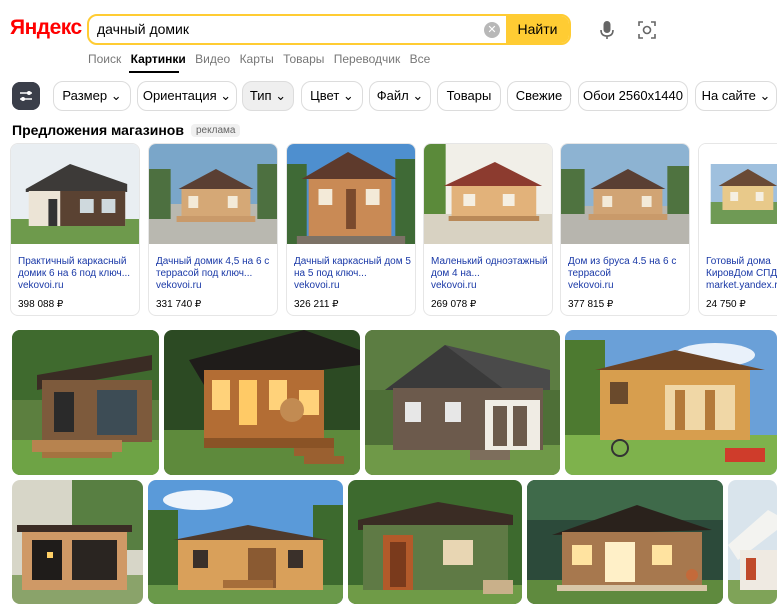 Image resolution: width=777 pixels, height=604 pixels. Describe the element at coordinates (257, 59) in the screenshot. I see `service-maps: Карты` at that location.